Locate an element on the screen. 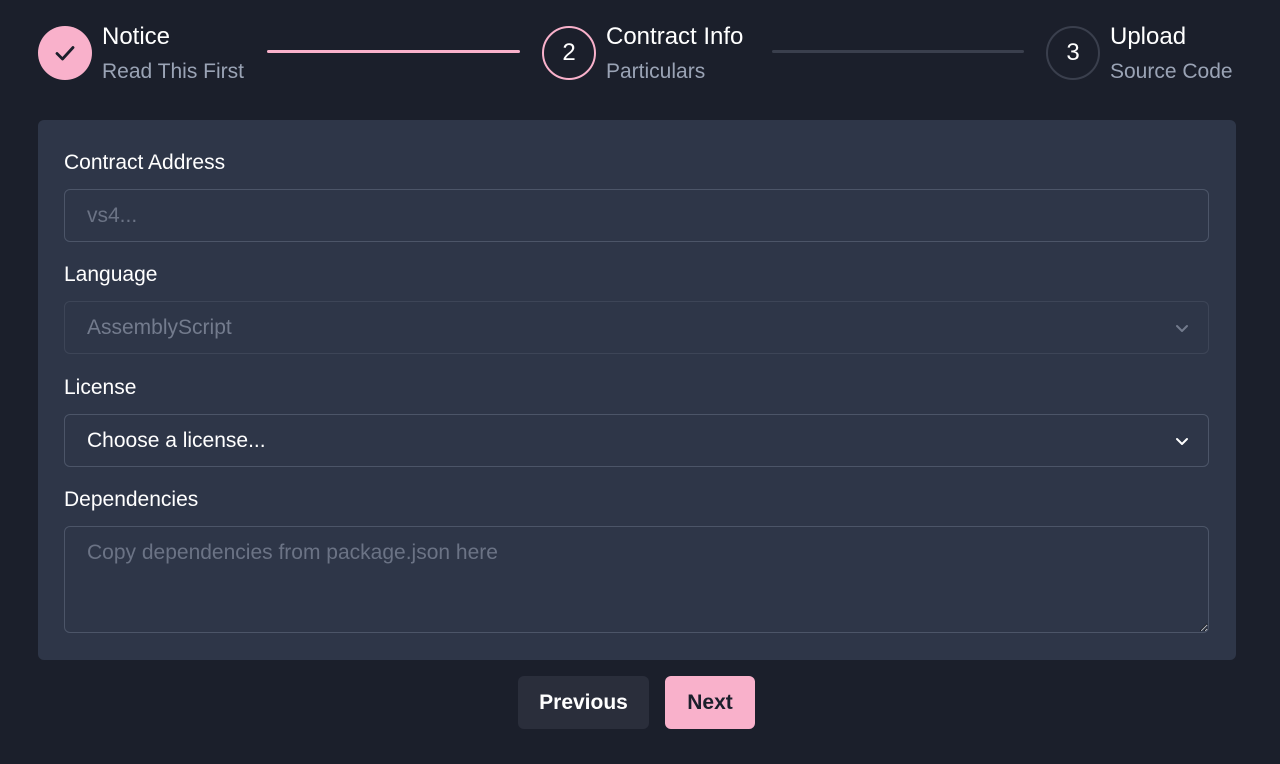 The width and height of the screenshot is (1280, 764). step-1-indicator is located at coordinates (65, 53).